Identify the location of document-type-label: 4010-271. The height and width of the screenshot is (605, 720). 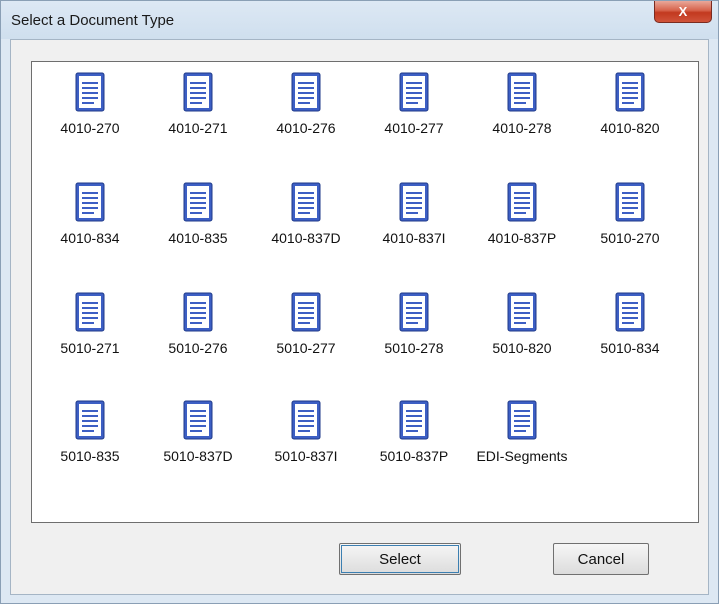
(198, 128).